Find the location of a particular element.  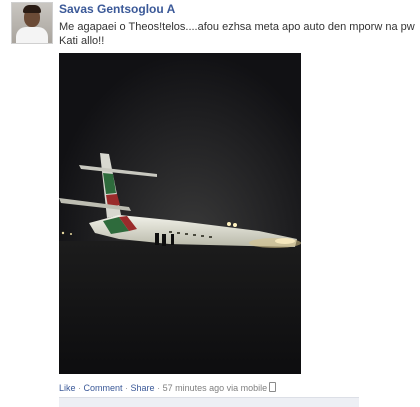

post-timestamp: 57 minutes ago via mobile is located at coordinates (215, 388).